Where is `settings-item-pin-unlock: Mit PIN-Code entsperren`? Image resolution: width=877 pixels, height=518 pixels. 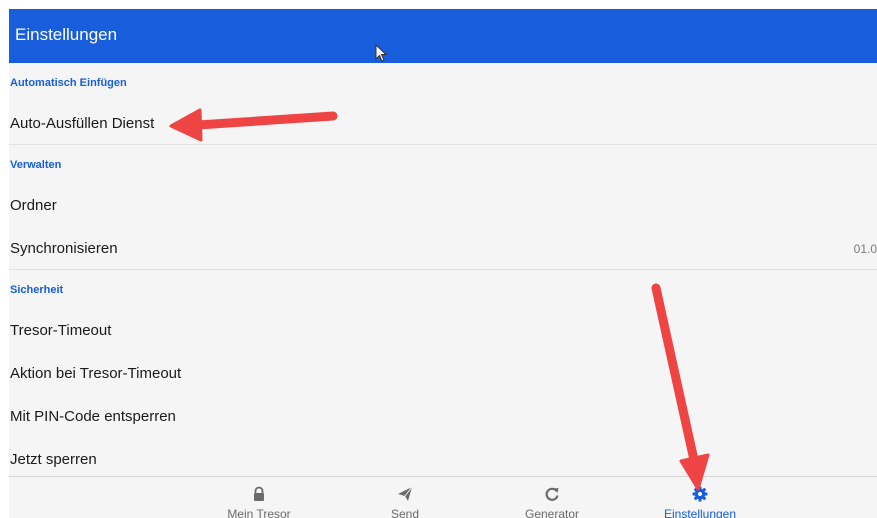 settings-item-pin-unlock: Mit PIN-Code entsperren is located at coordinates (93, 416).